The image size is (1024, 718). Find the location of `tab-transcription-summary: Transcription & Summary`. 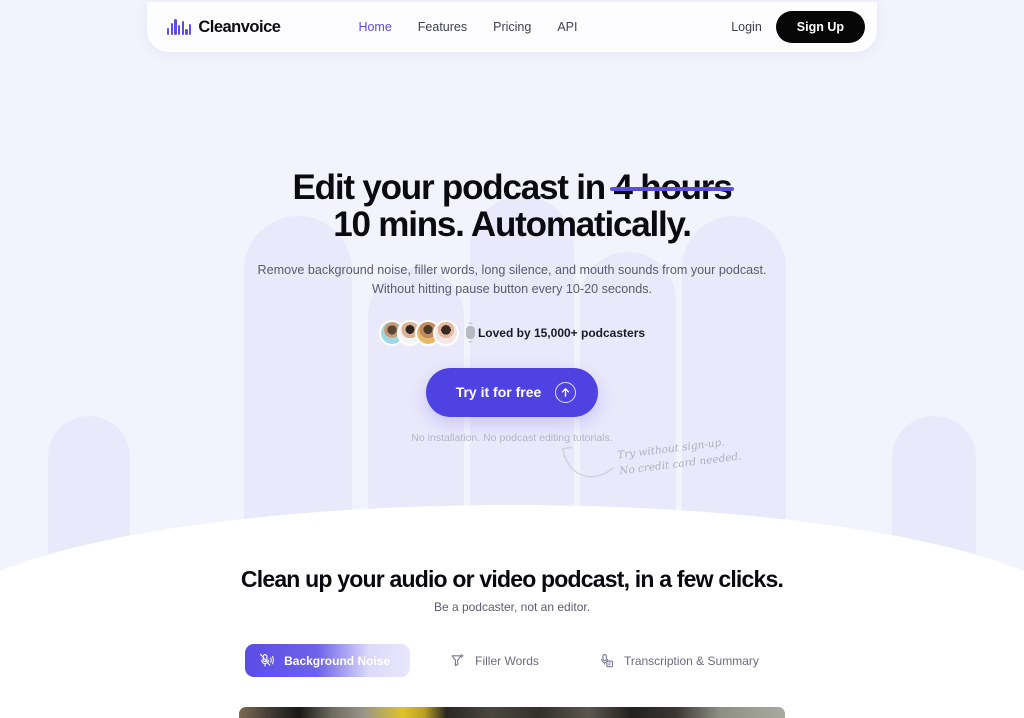

tab-transcription-summary: Transcription & Summary is located at coordinates (682, 660).